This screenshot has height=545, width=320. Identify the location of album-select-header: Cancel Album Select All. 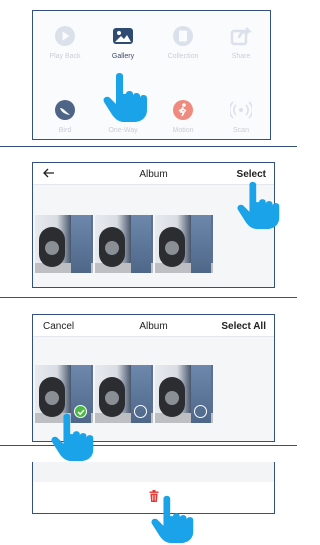
(153, 326).